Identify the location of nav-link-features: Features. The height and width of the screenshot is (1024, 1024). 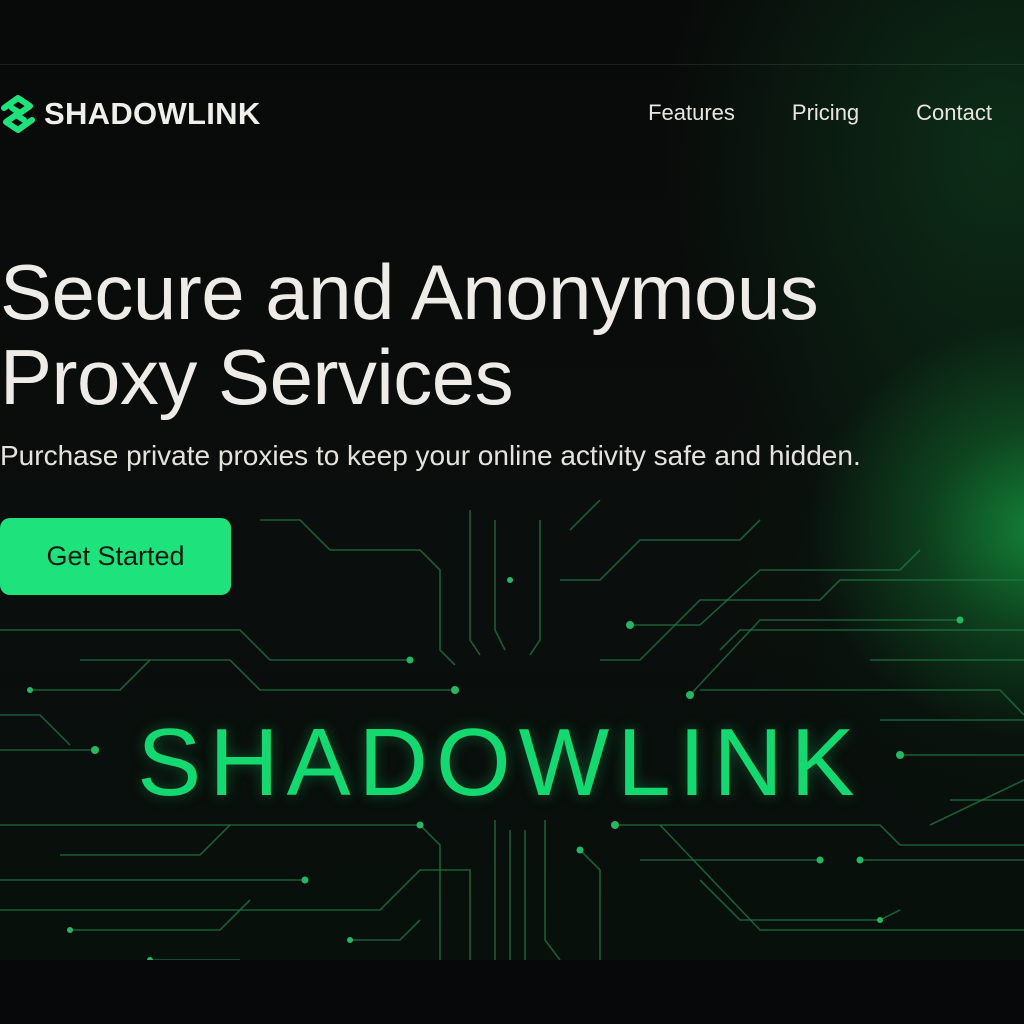
(691, 113).